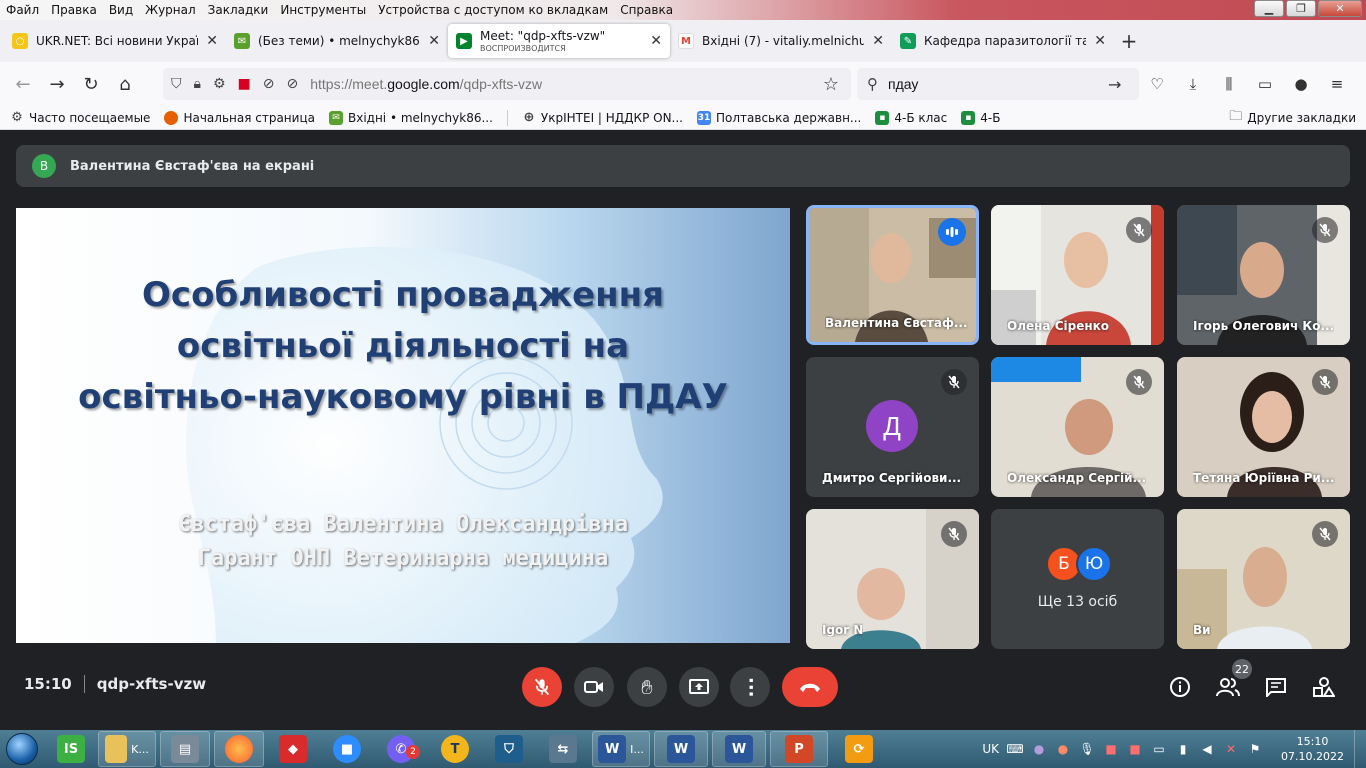  I want to click on tab-meet: ▶ Meet: "qdp-xfts-vzw" ВОСПРОИЗВОДИТСЯ ✕, so click(559, 41).